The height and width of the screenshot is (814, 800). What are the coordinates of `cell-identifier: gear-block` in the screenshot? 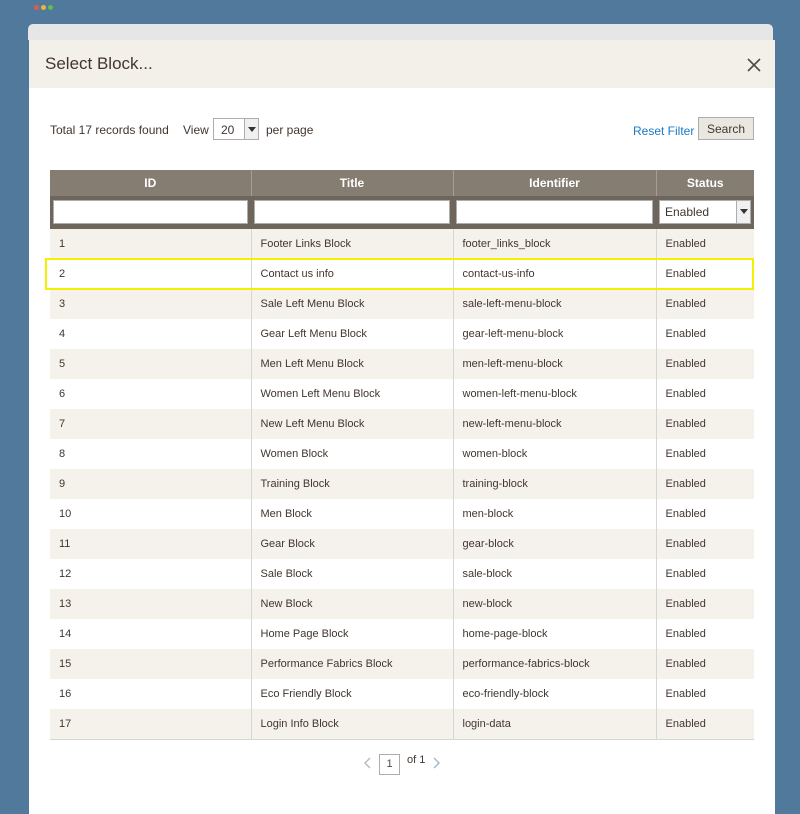 It's located at (554, 544).